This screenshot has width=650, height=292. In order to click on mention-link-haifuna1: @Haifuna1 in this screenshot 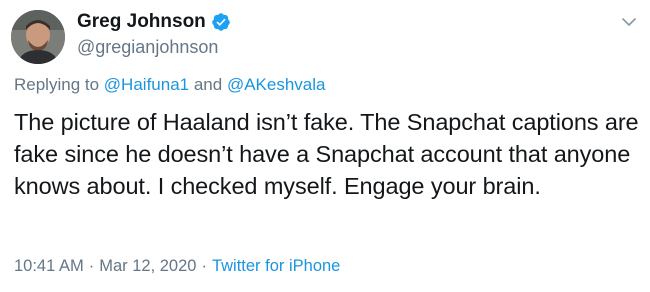, I will do `click(146, 84)`.